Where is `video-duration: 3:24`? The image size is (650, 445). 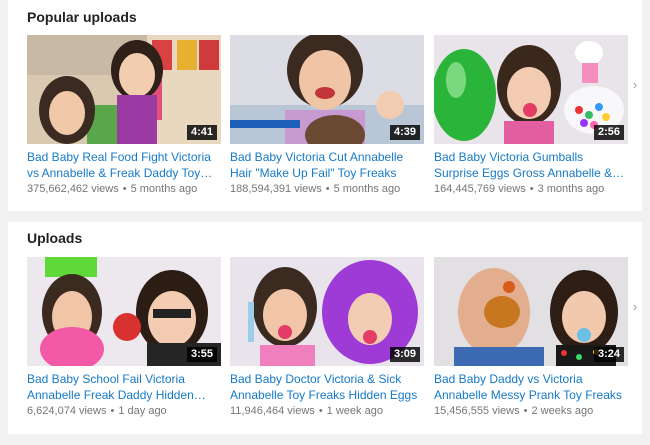
video-duration: 3:24 is located at coordinates (608, 354).